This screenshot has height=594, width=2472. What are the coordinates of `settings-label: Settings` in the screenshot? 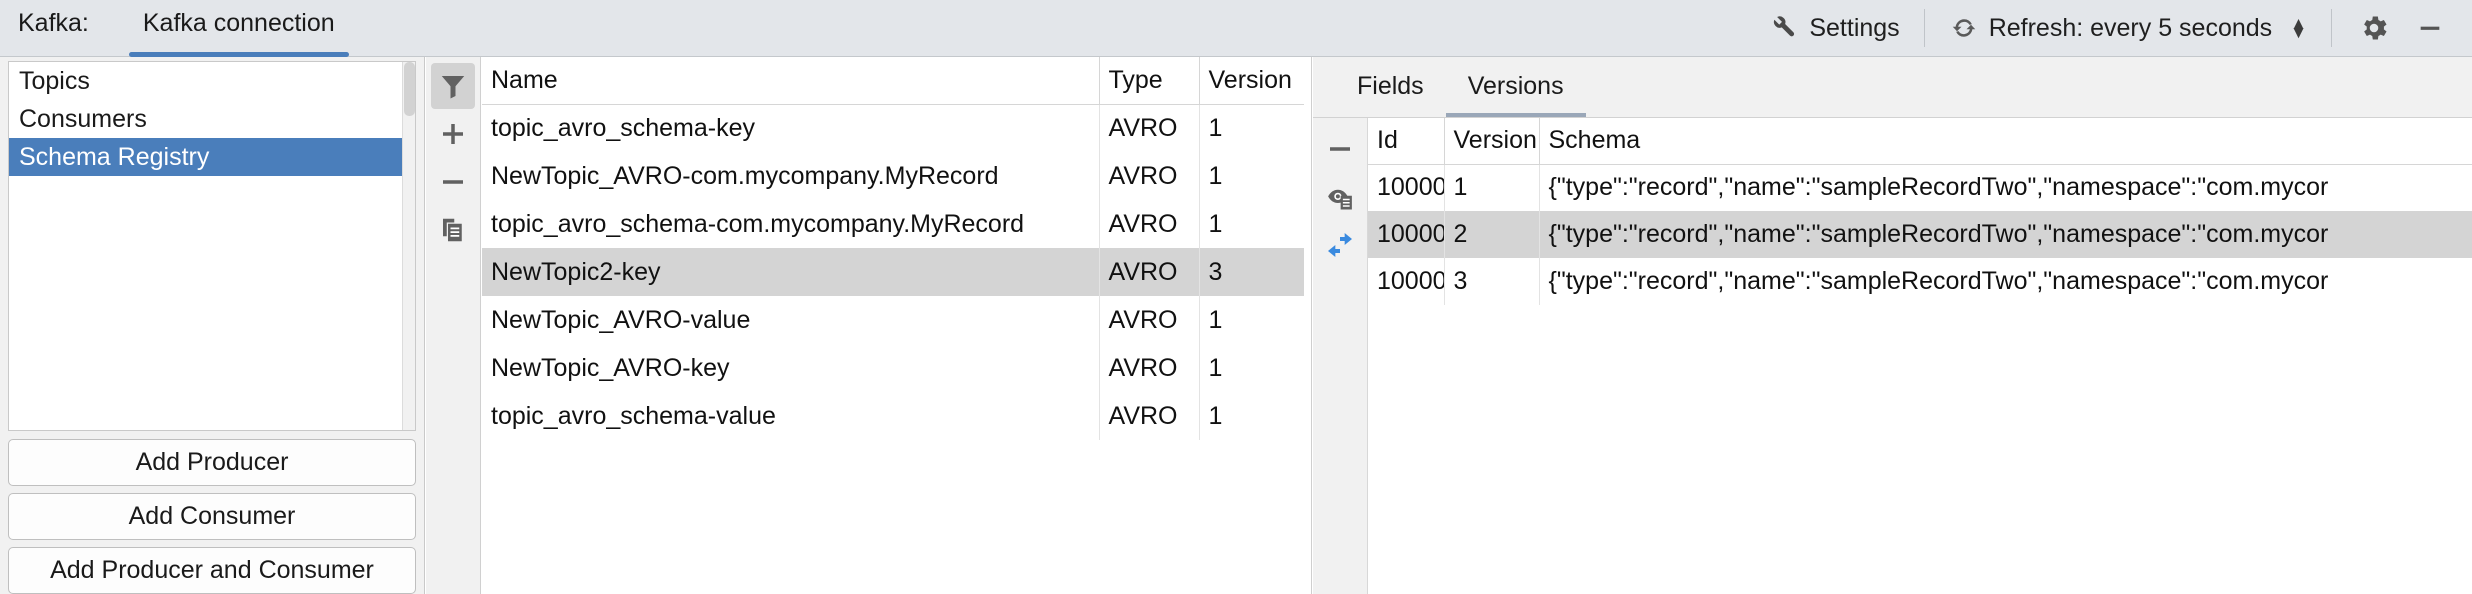 It's located at (1854, 27).